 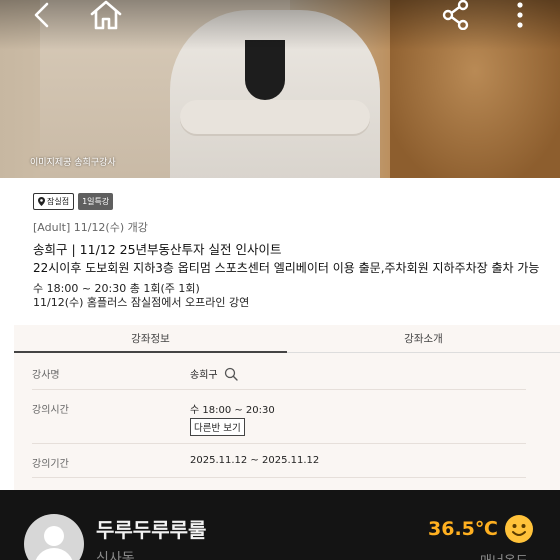 I want to click on time-row: 강의시간 수 18:00 ~ 20:30 다른반 보기, so click(x=279, y=417).